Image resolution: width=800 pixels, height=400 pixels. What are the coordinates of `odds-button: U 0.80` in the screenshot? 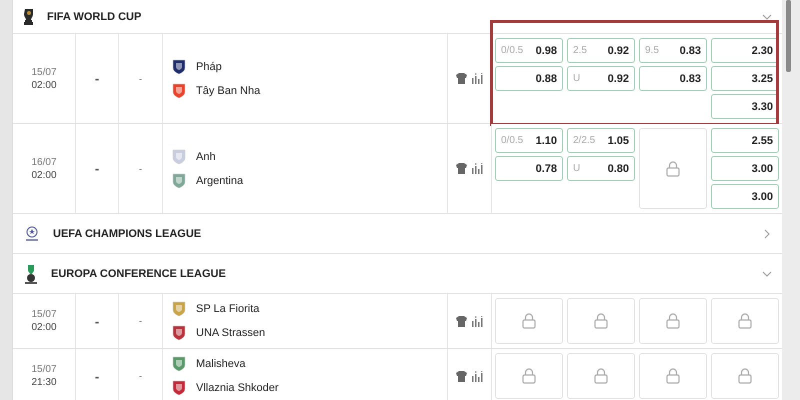 It's located at (601, 168).